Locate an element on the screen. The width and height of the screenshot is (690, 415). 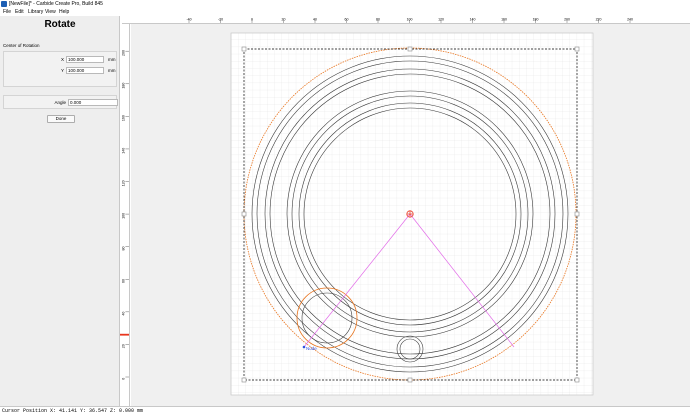
x-unit: mm is located at coordinates (112, 59).